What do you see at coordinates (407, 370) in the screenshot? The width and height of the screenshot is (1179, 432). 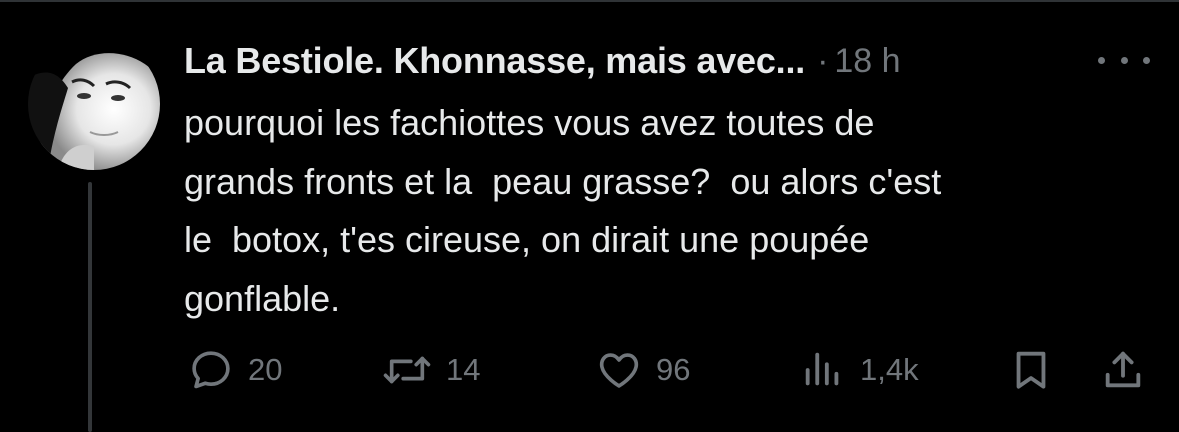 I see `repost-icon` at bounding box center [407, 370].